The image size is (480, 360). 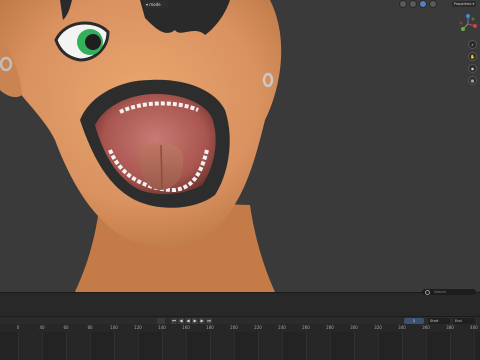 I want to click on viewport-header: ▾ mode Properties ▾, so click(x=240, y=5).